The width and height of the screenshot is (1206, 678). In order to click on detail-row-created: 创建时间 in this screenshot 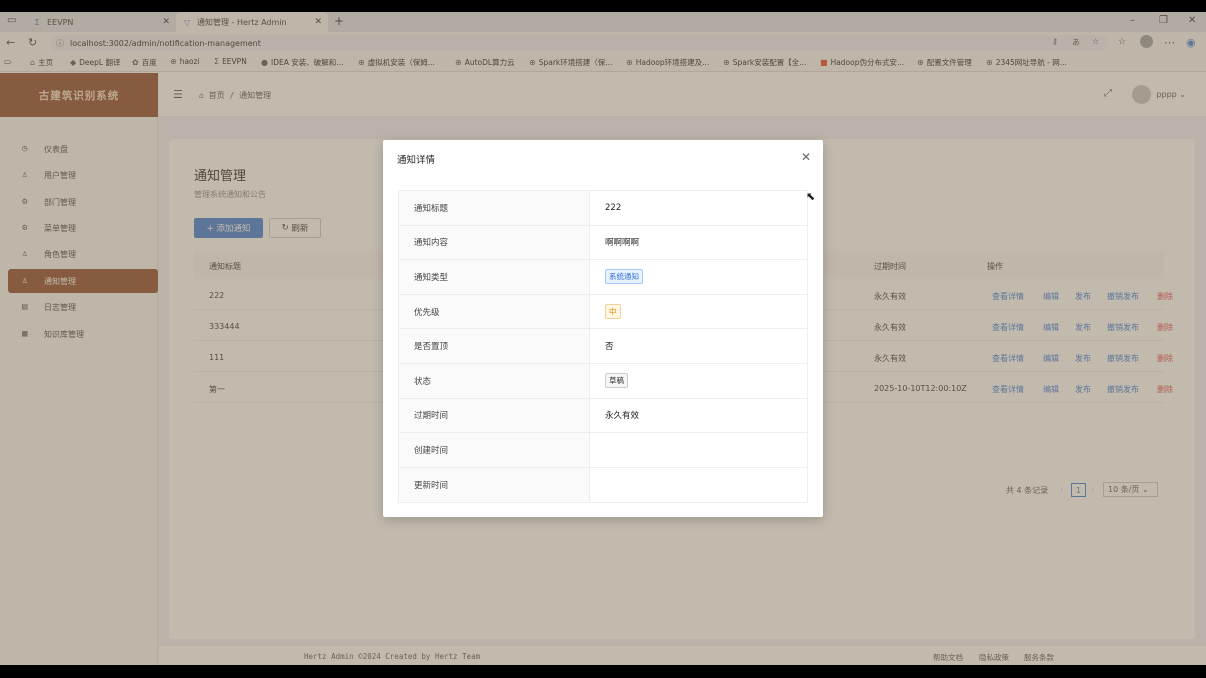, I will do `click(603, 450)`.